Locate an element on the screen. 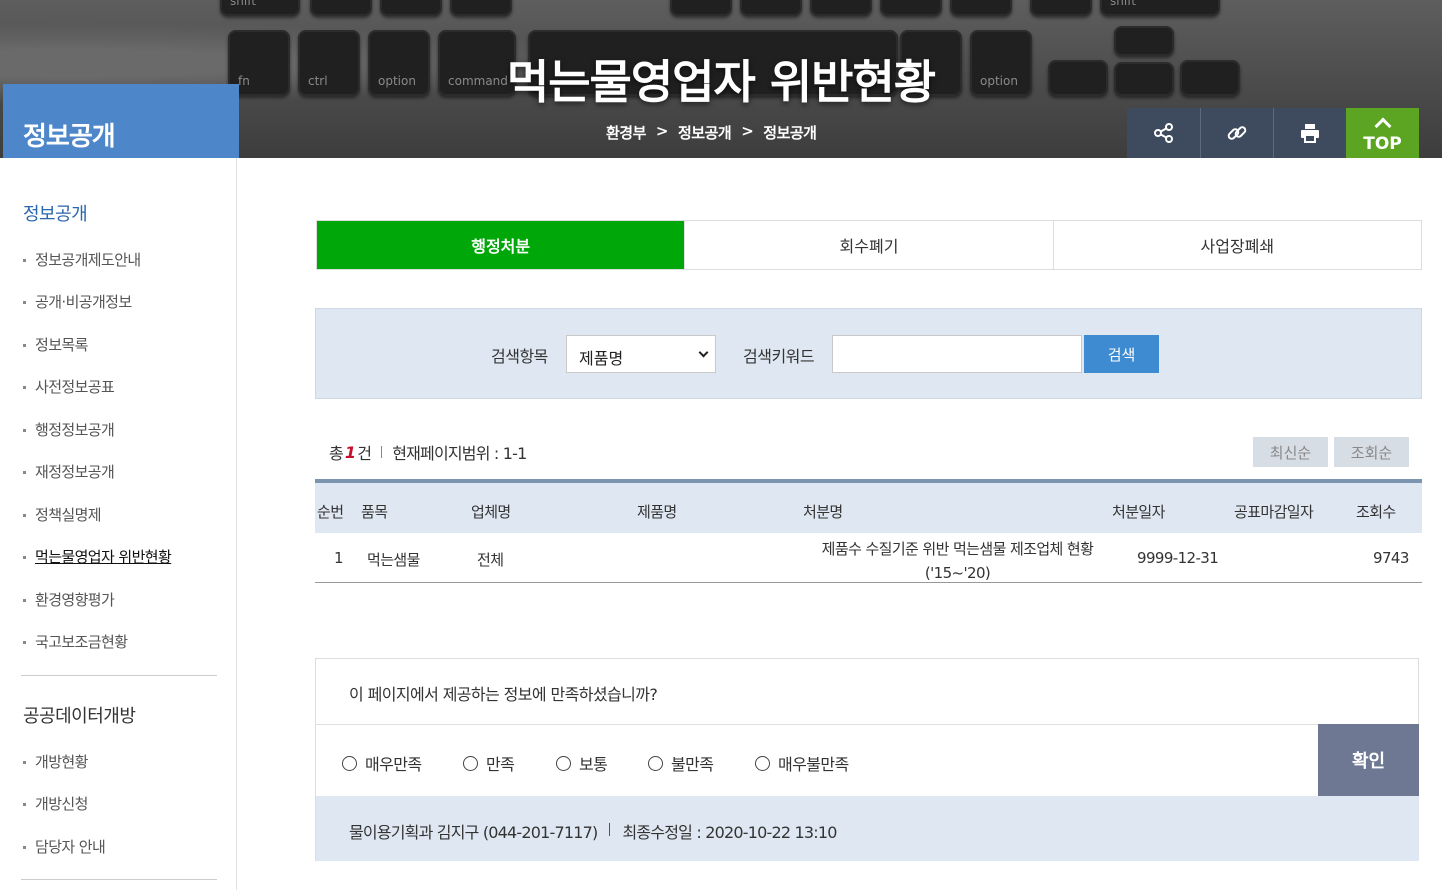  total-suffix: 건 is located at coordinates (364, 453).